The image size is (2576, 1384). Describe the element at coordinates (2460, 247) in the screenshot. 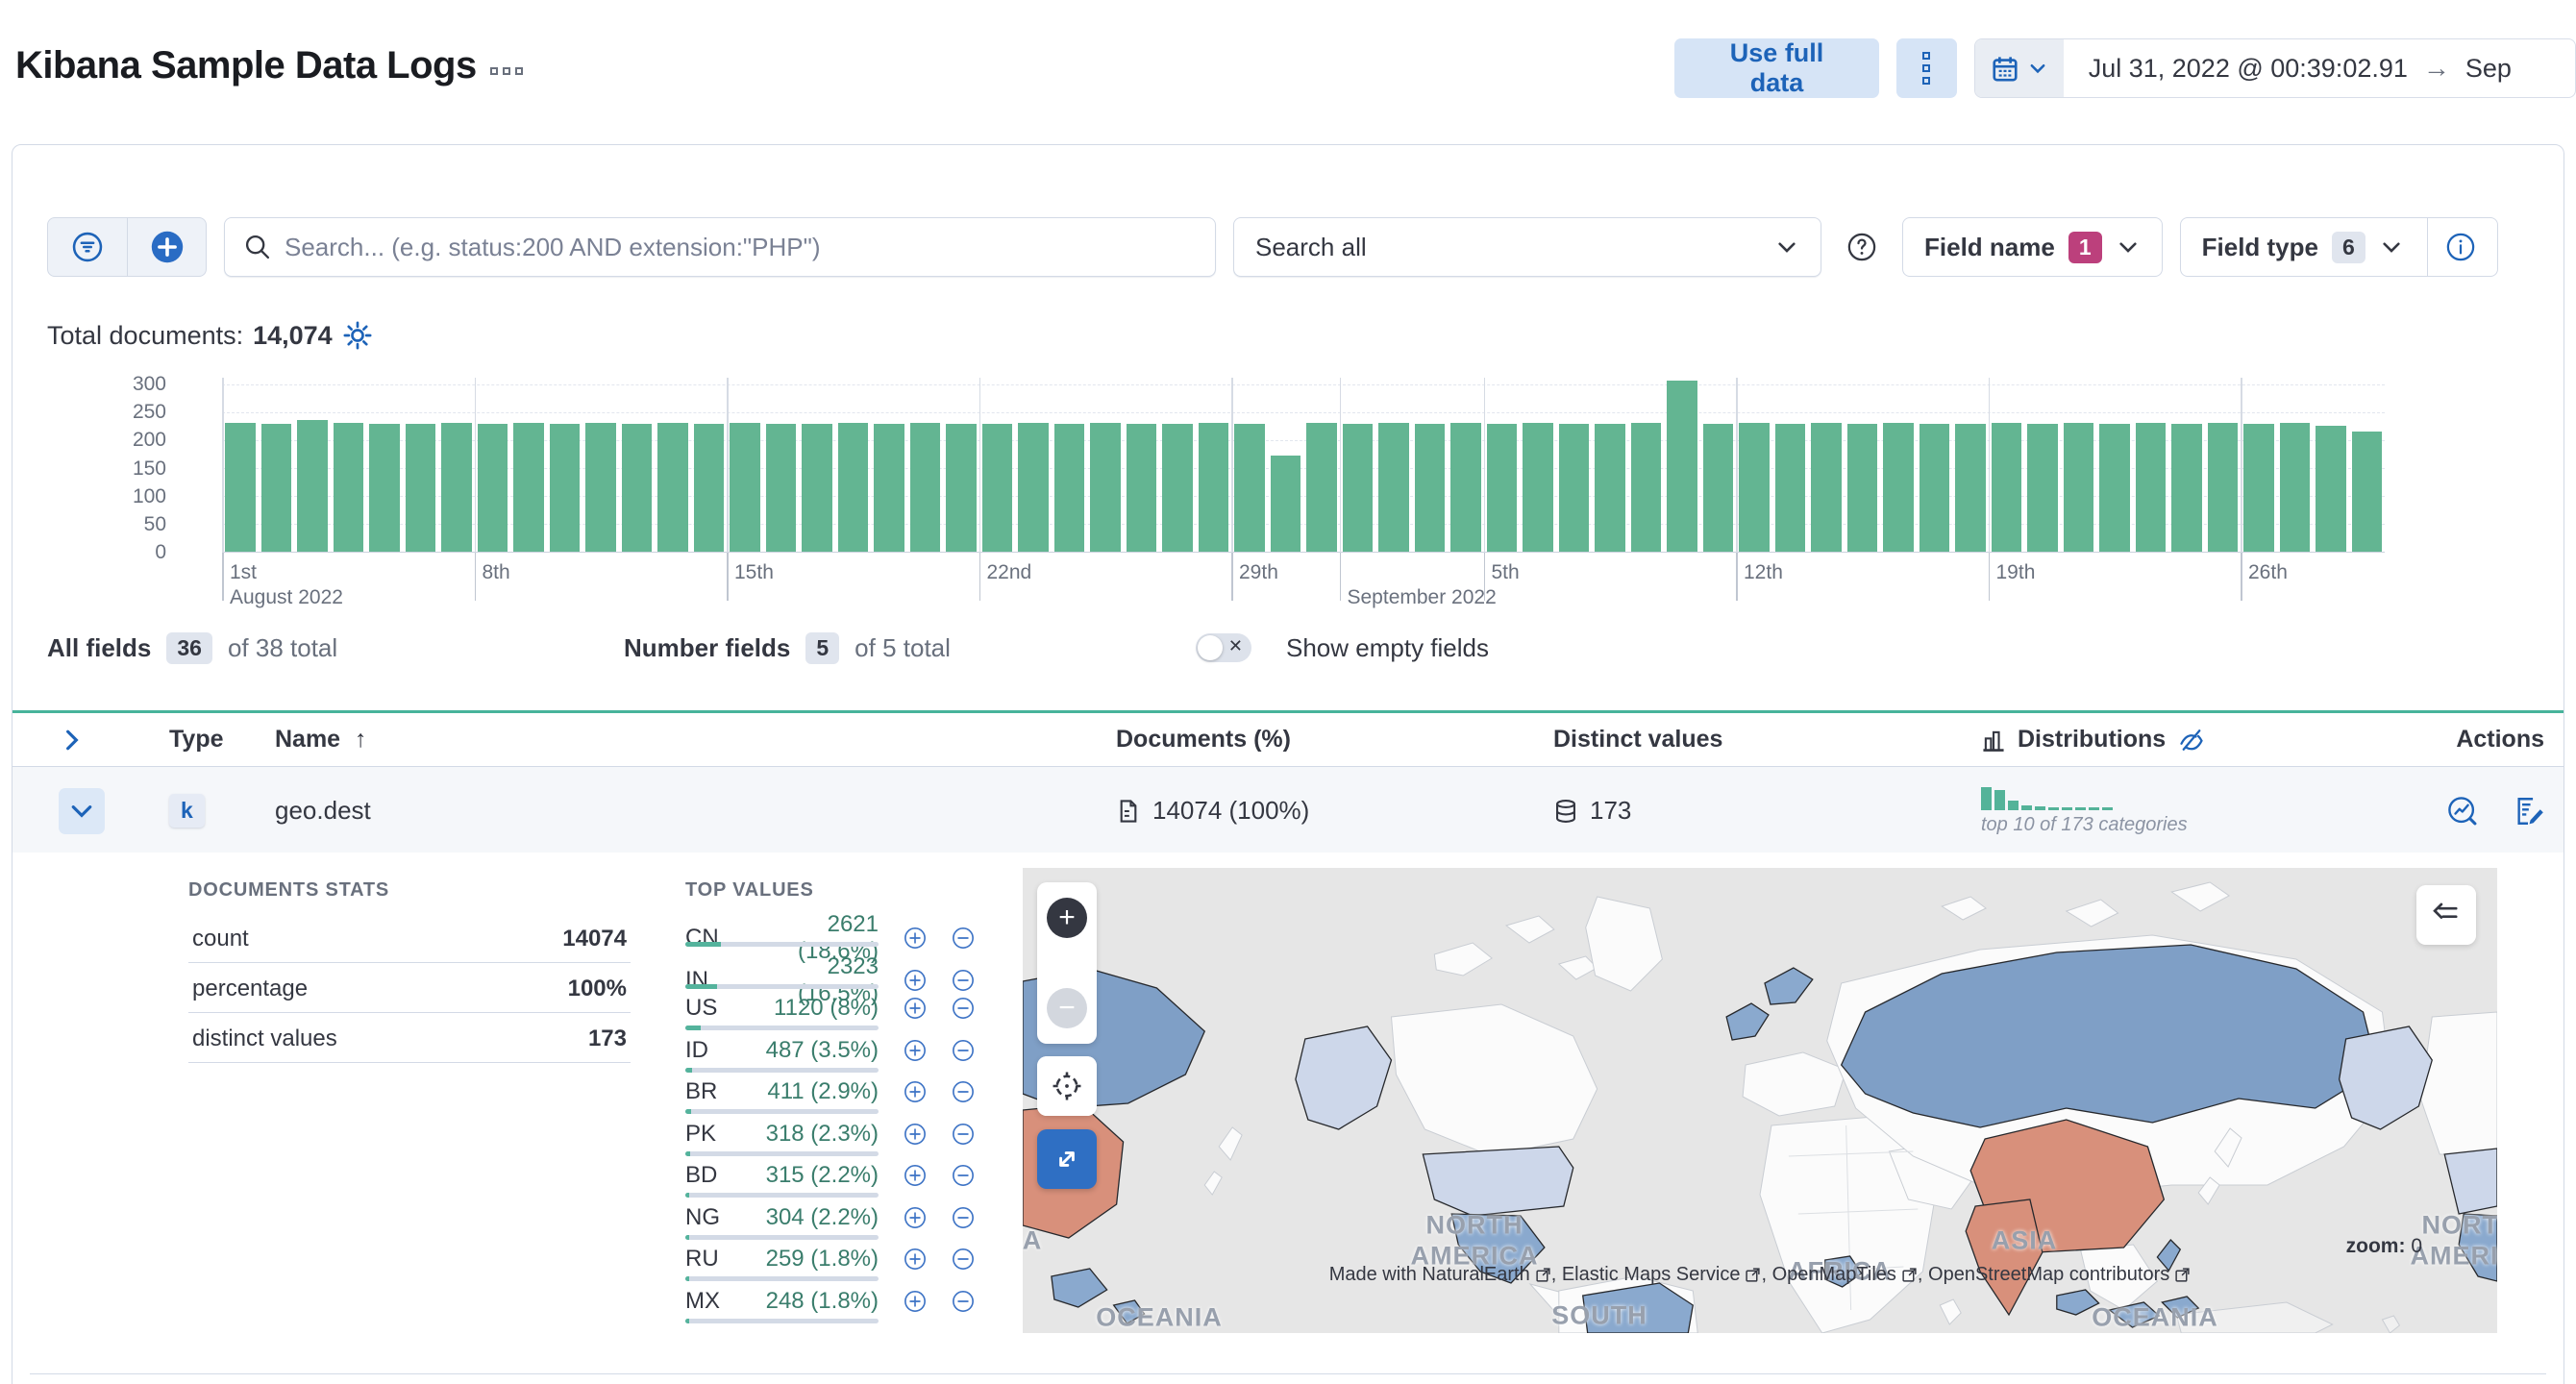

I see `info-icon` at that location.